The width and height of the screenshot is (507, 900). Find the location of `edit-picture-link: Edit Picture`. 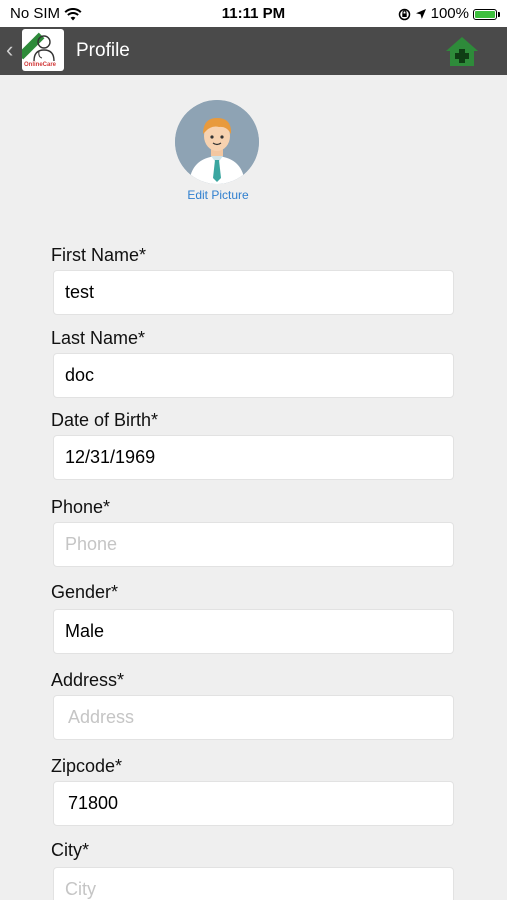

edit-picture-link: Edit Picture is located at coordinates (218, 195).